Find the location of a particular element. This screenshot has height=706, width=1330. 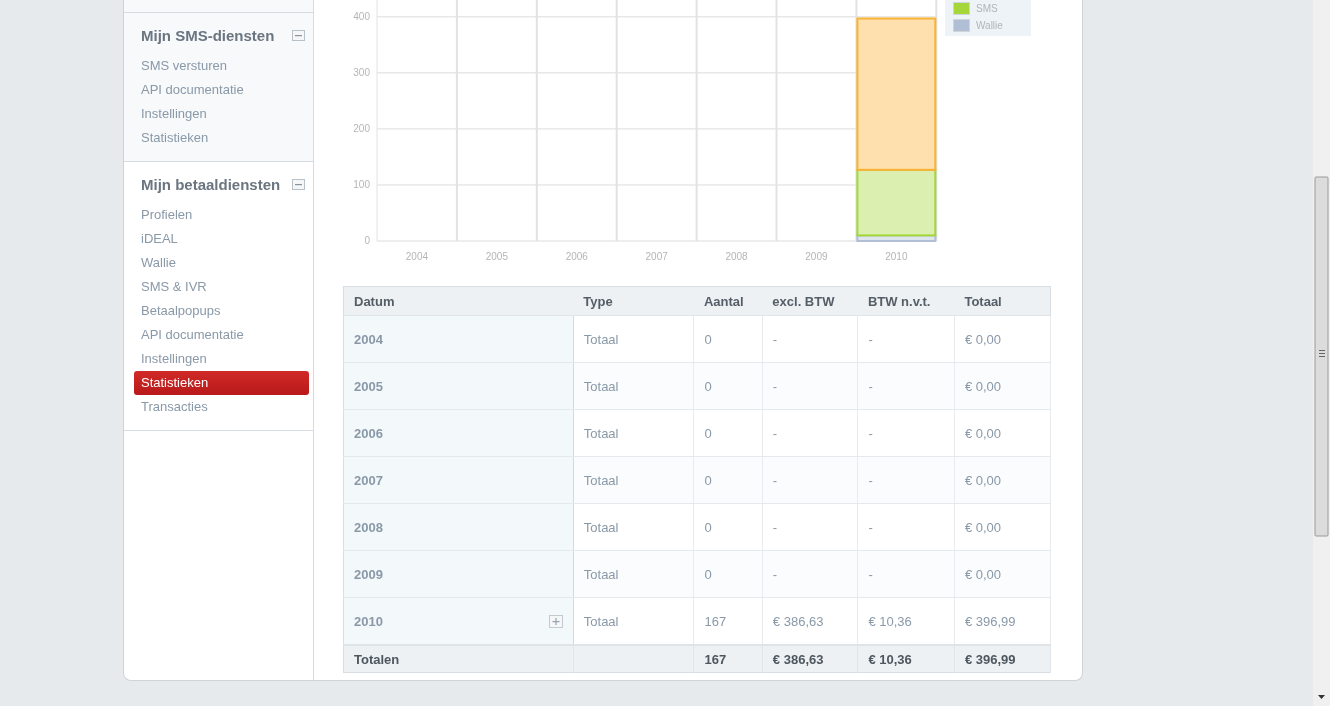

section-title: Mijn SMS-diensten is located at coordinates (208, 35).